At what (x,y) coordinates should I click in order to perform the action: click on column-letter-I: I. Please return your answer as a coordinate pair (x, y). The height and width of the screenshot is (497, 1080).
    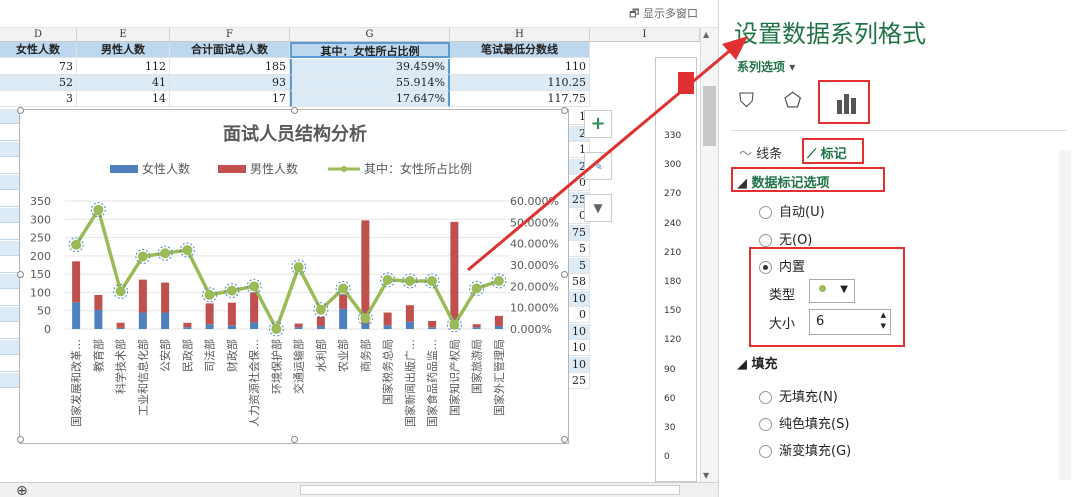
    Looking at the image, I should click on (645, 35).